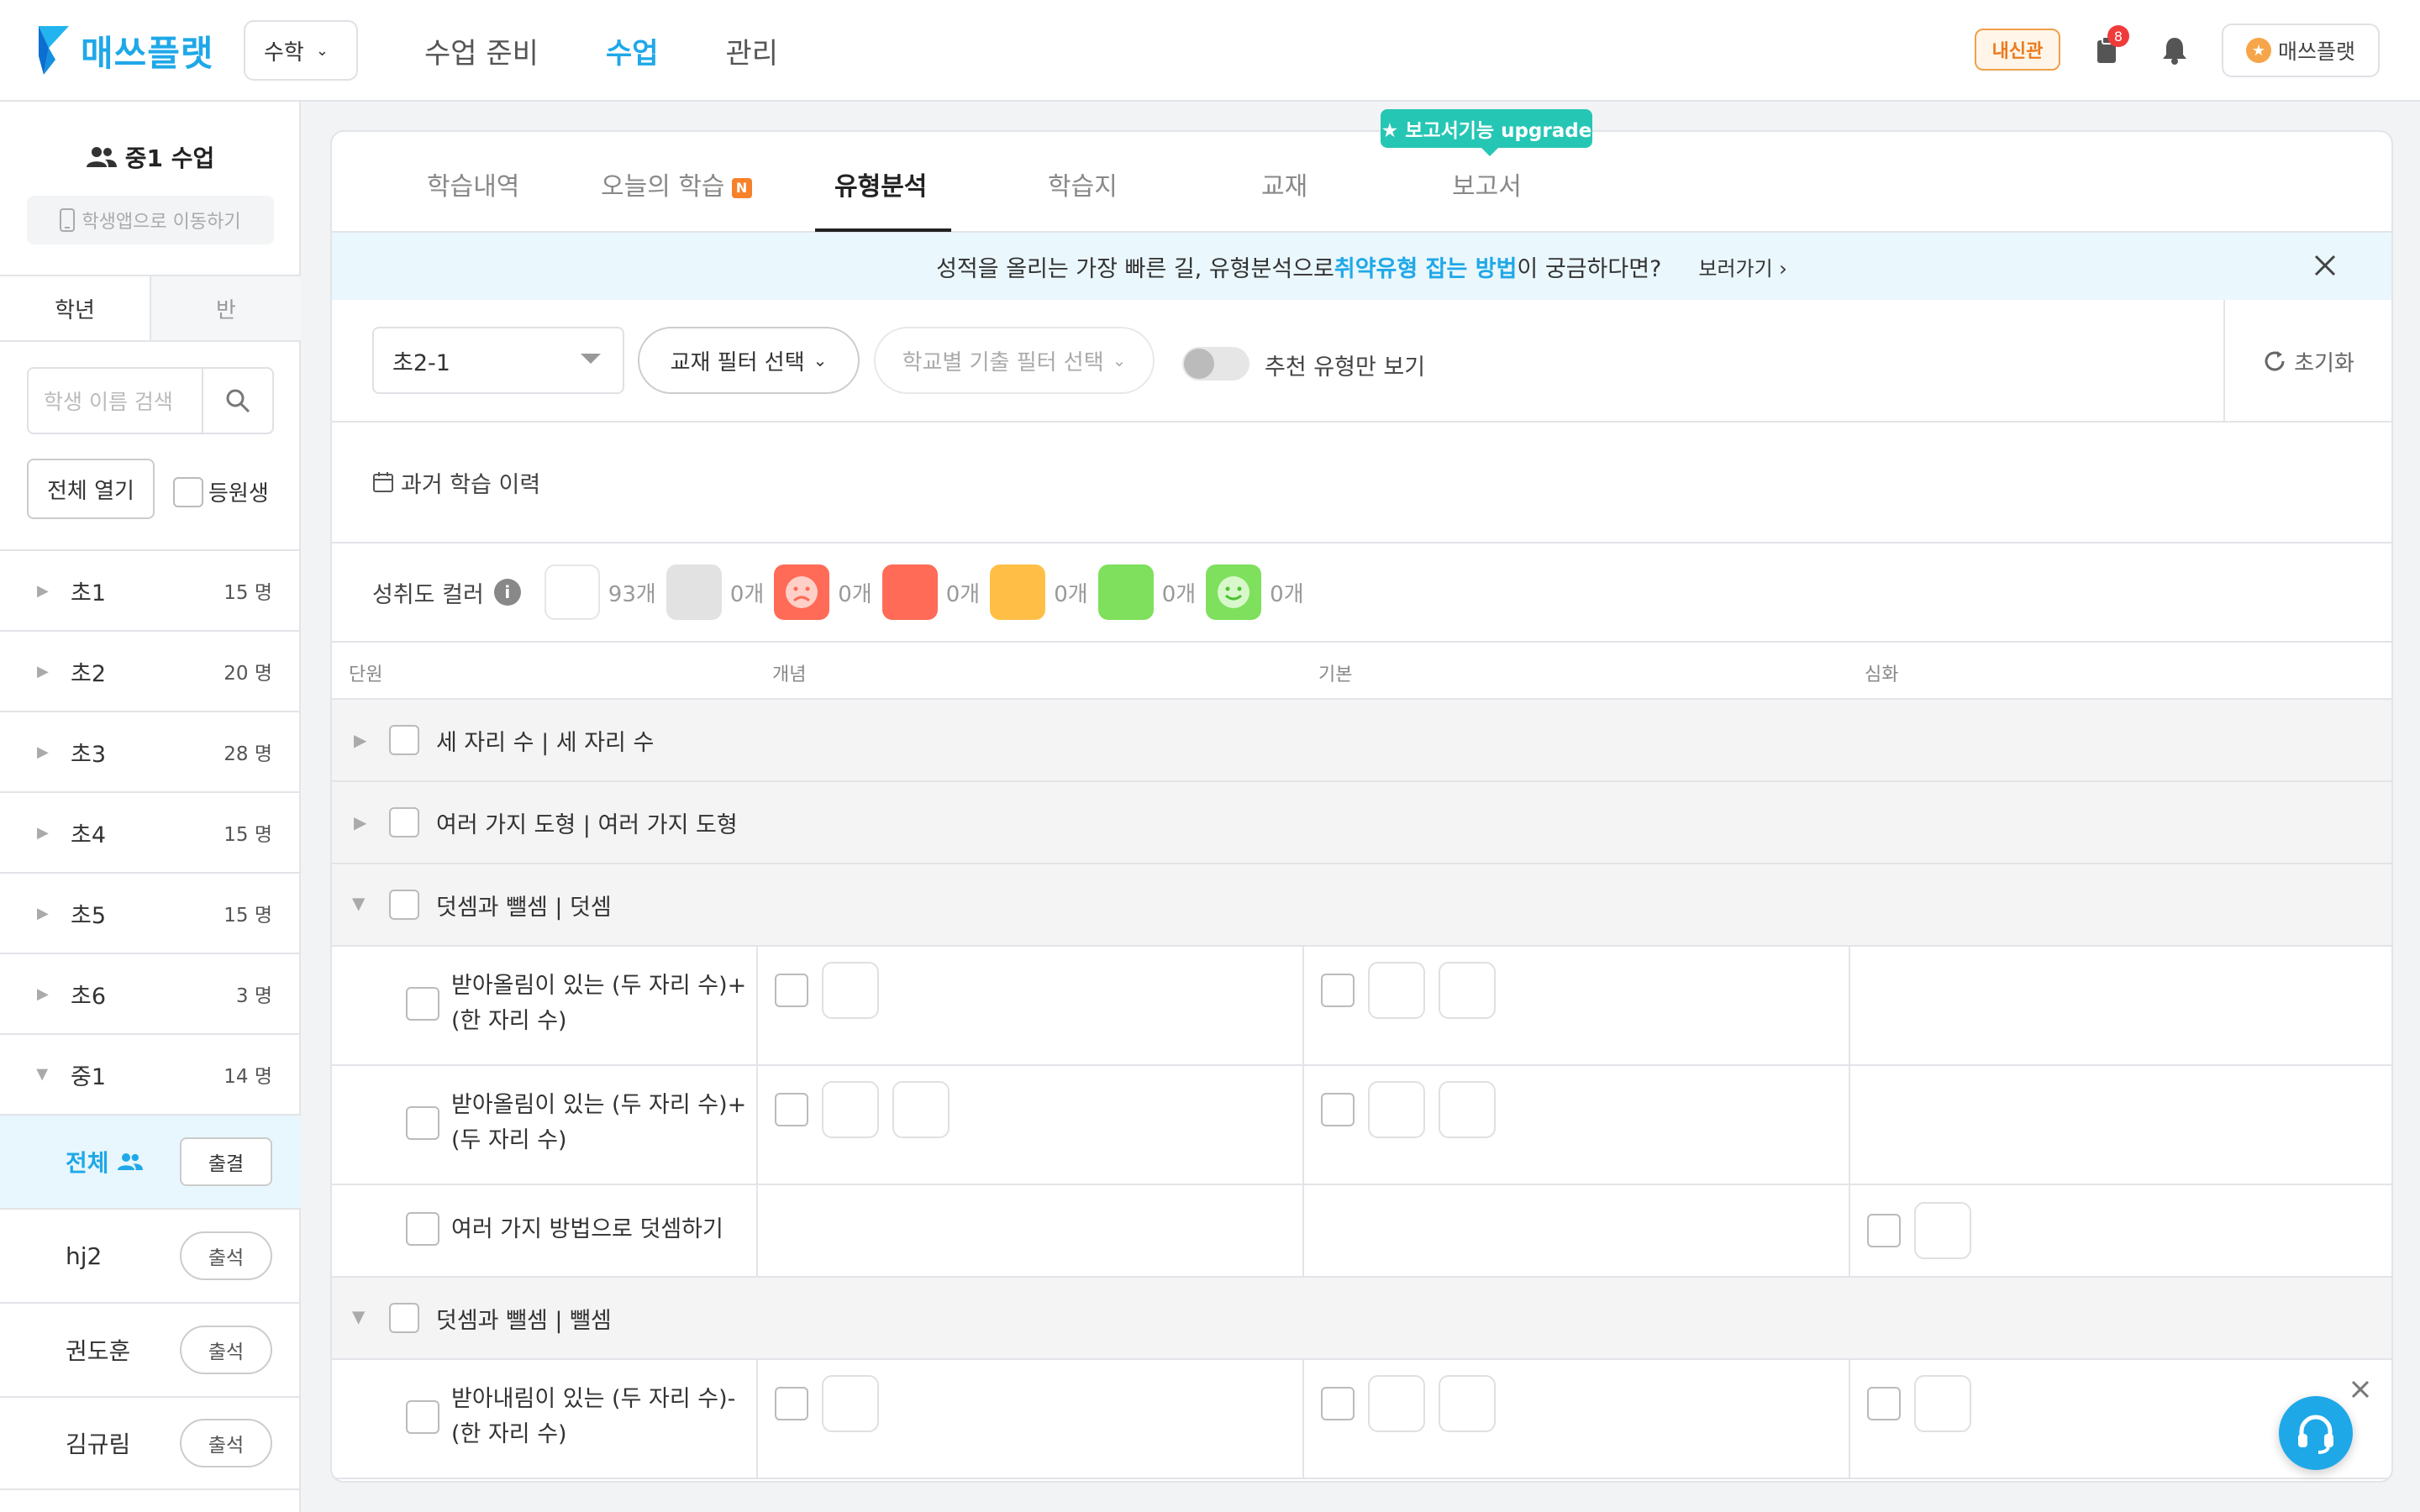 The width and height of the screenshot is (2420, 1512). What do you see at coordinates (507, 592) in the screenshot?
I see `info-icon: i` at bounding box center [507, 592].